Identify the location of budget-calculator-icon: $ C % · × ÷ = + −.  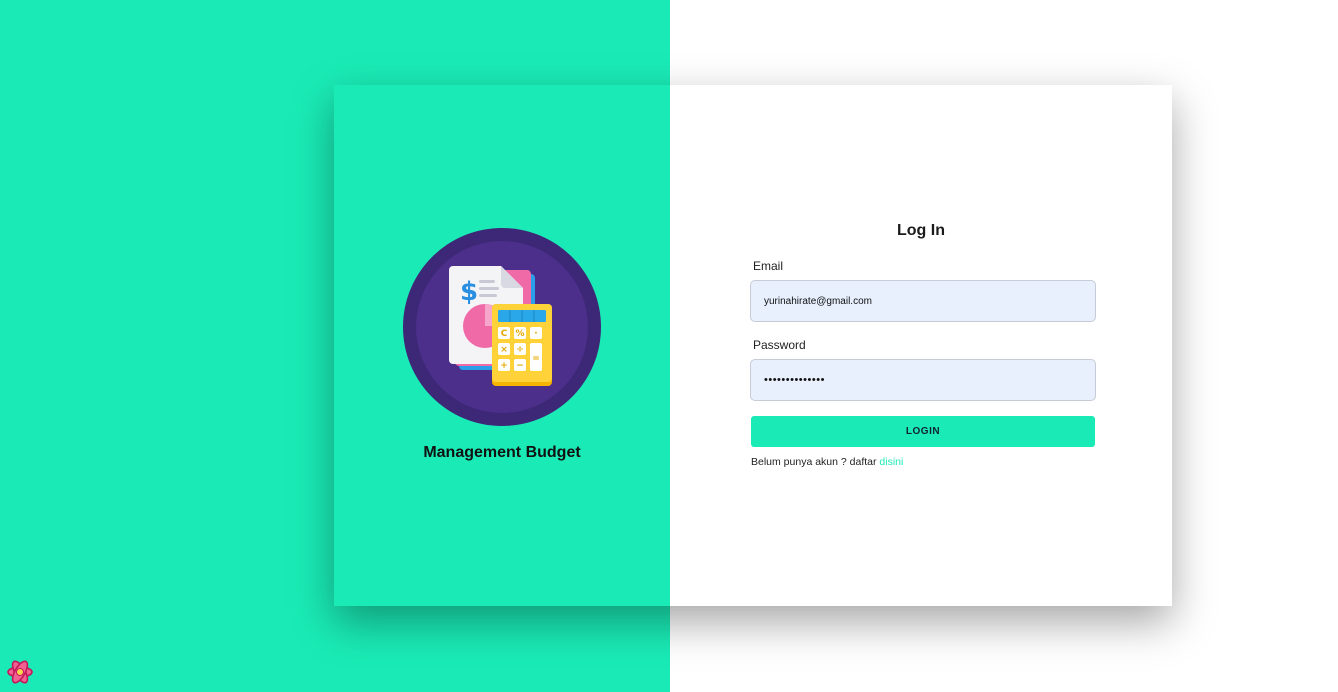
(502, 327).